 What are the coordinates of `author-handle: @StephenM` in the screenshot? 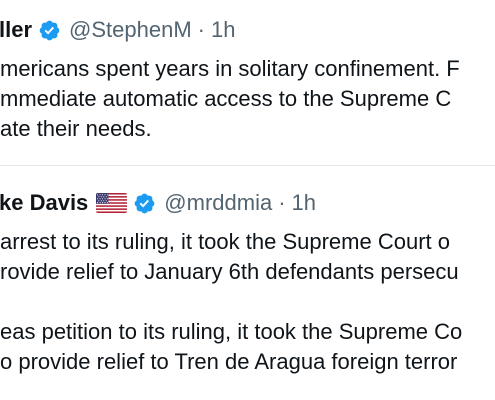 It's located at (130, 30).